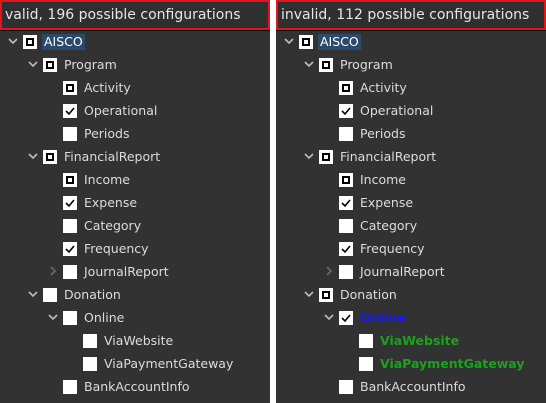 The width and height of the screenshot is (546, 403). What do you see at coordinates (366, 64) in the screenshot?
I see `node-label: Program` at bounding box center [366, 64].